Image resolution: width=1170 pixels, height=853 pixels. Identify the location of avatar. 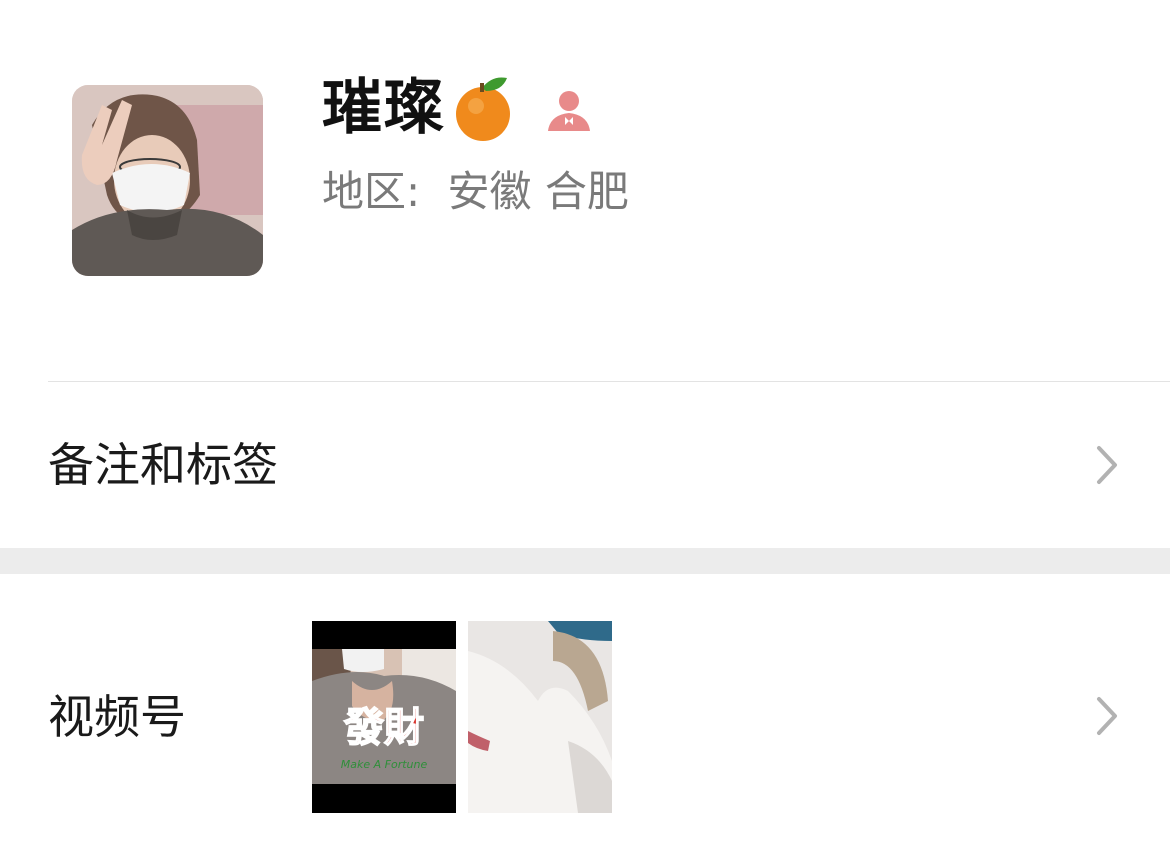
(167, 180).